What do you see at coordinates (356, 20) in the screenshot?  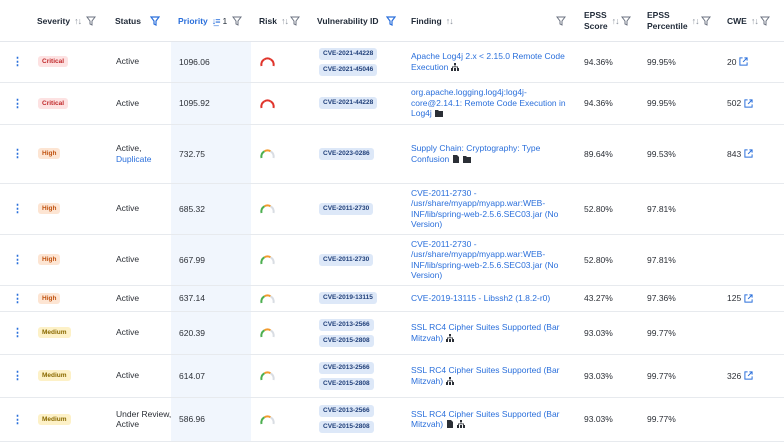 I see `column-header-vulnerability-id: Vulnerability ID` at bounding box center [356, 20].